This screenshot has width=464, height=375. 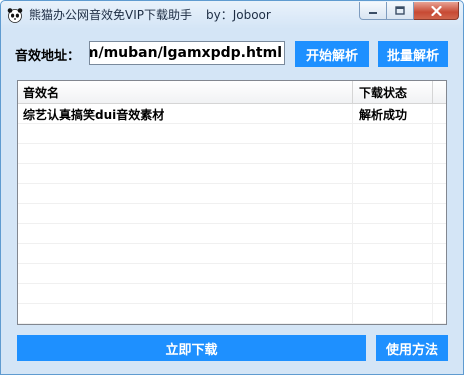 I want to click on maximize-icon, so click(x=400, y=10).